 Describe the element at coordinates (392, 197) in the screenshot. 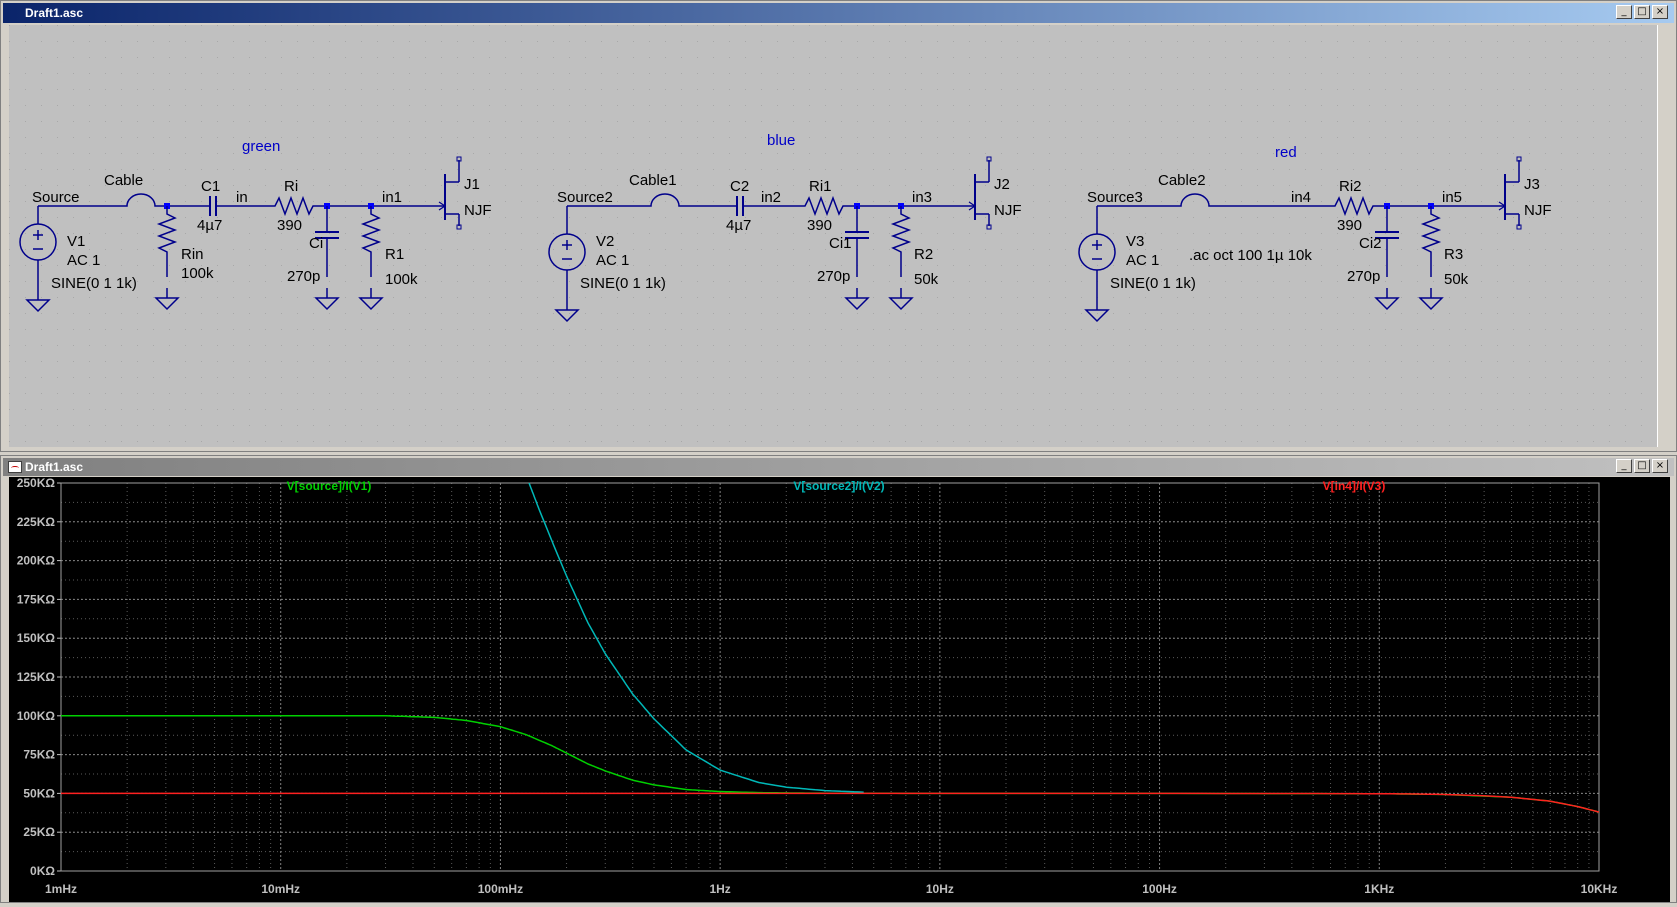

I see `node-b-label: in1` at that location.